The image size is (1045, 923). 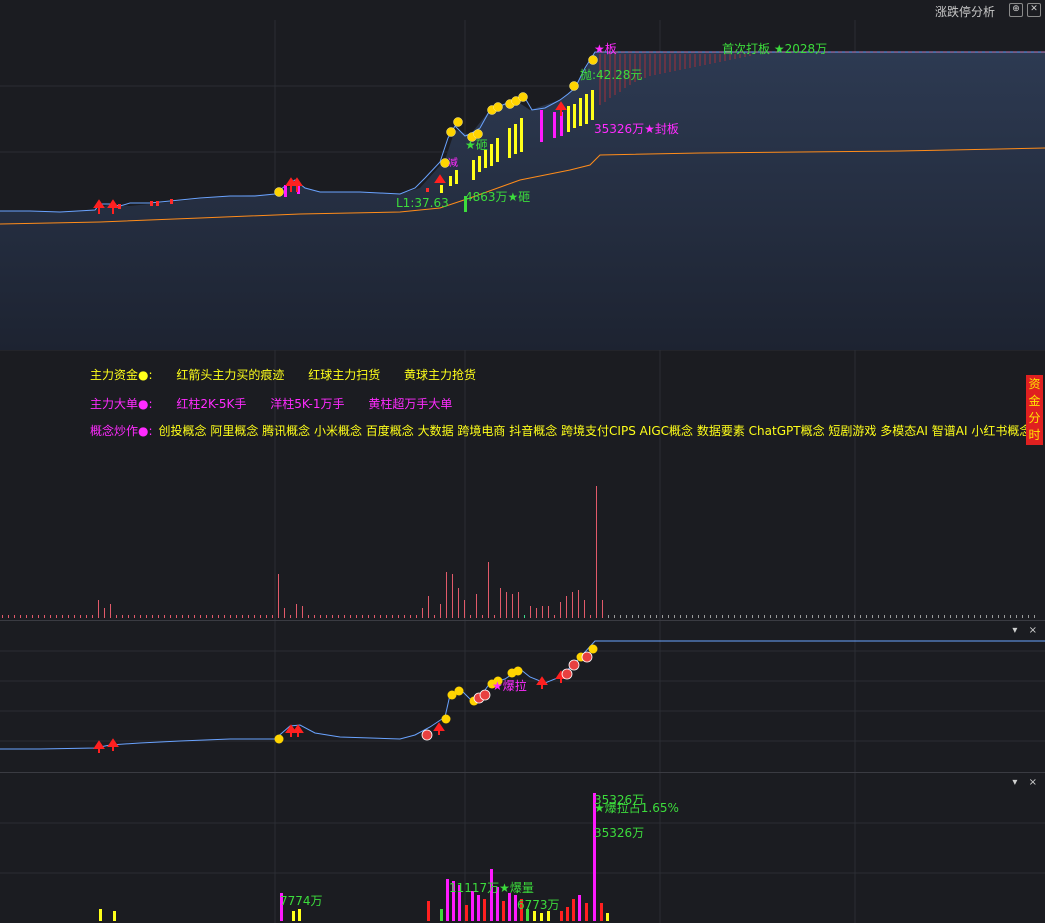 I want to click on ind1-close-icon: ×, so click(x=1033, y=630).